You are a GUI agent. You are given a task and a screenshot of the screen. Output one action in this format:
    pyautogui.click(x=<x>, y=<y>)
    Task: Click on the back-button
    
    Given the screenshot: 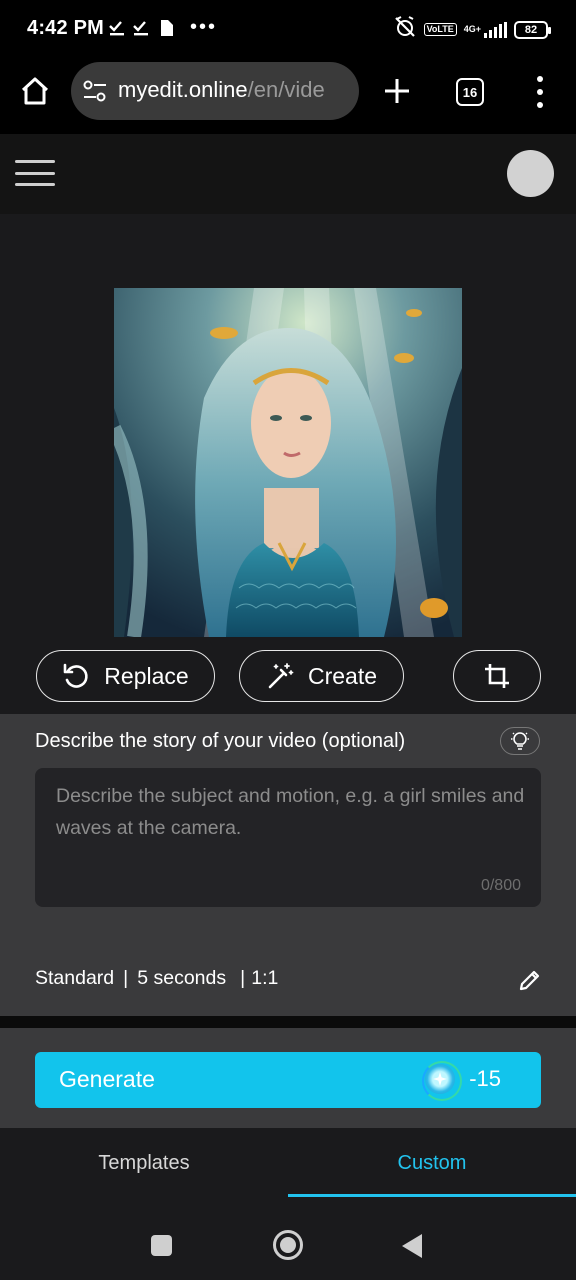 What is the action you would take?
    pyautogui.click(x=412, y=1246)
    